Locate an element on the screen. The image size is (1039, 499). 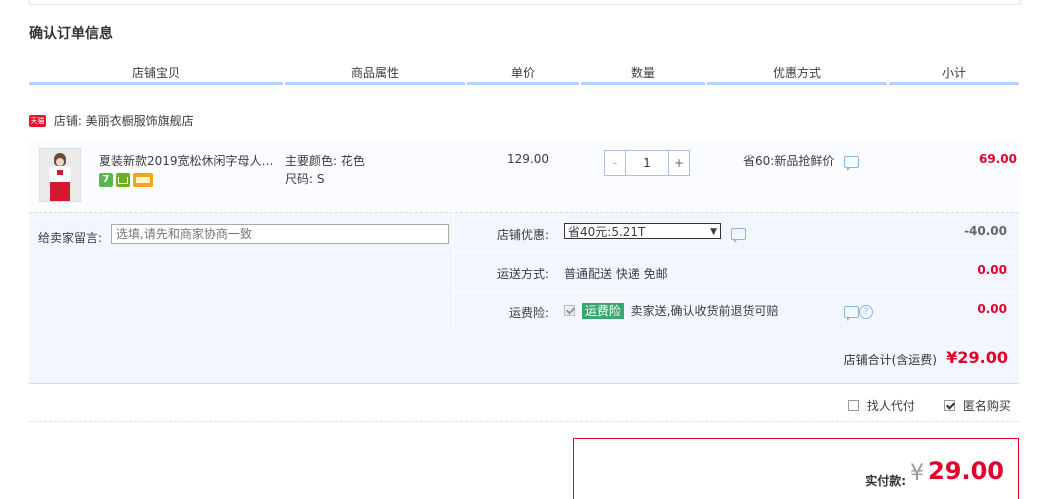
attr-size: 尺码: S is located at coordinates (305, 179).